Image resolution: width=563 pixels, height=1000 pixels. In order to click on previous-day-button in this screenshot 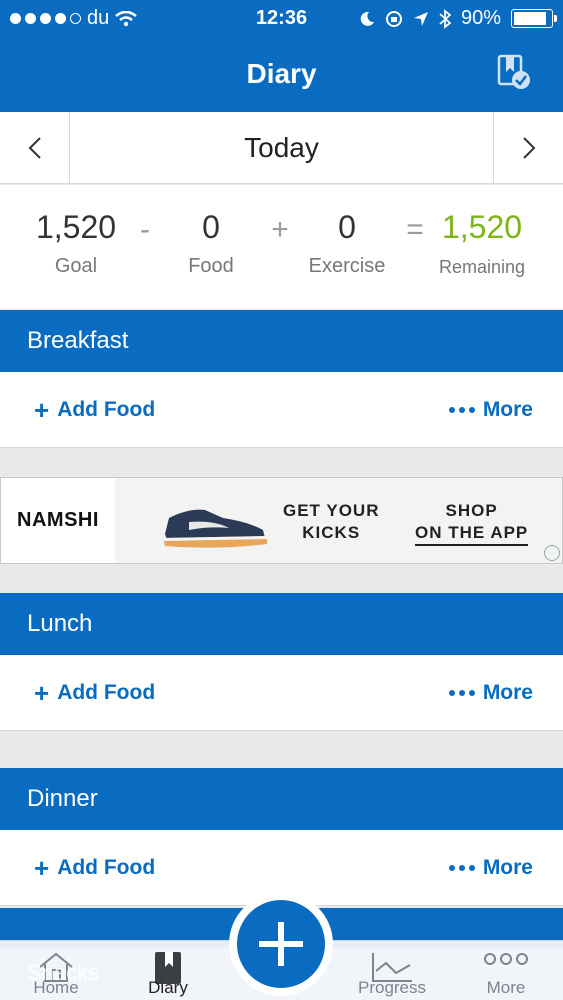, I will do `click(35, 148)`.